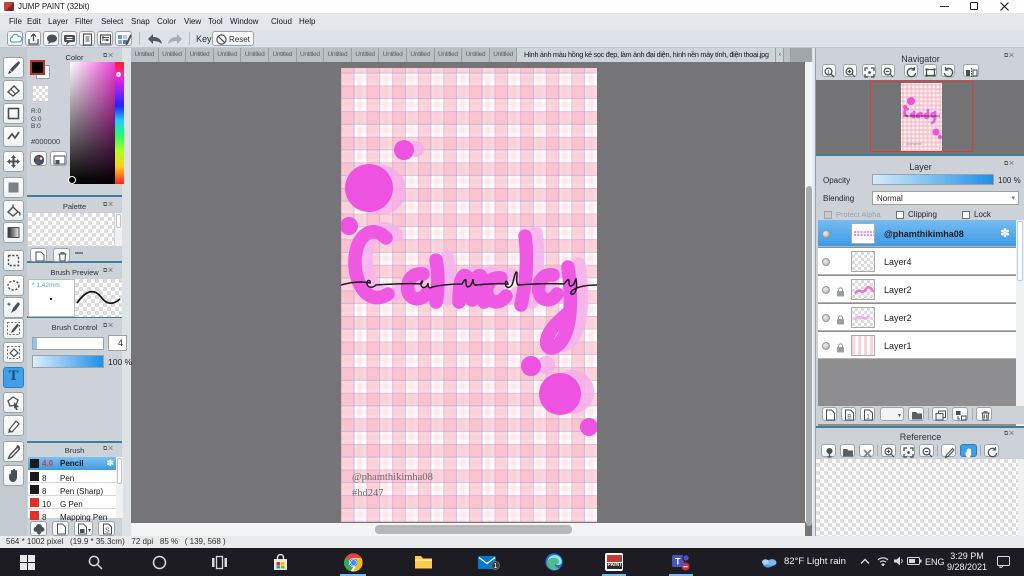  Describe the element at coordinates (914, 144) in the screenshot. I see `svg-text: @phamthi` at that location.